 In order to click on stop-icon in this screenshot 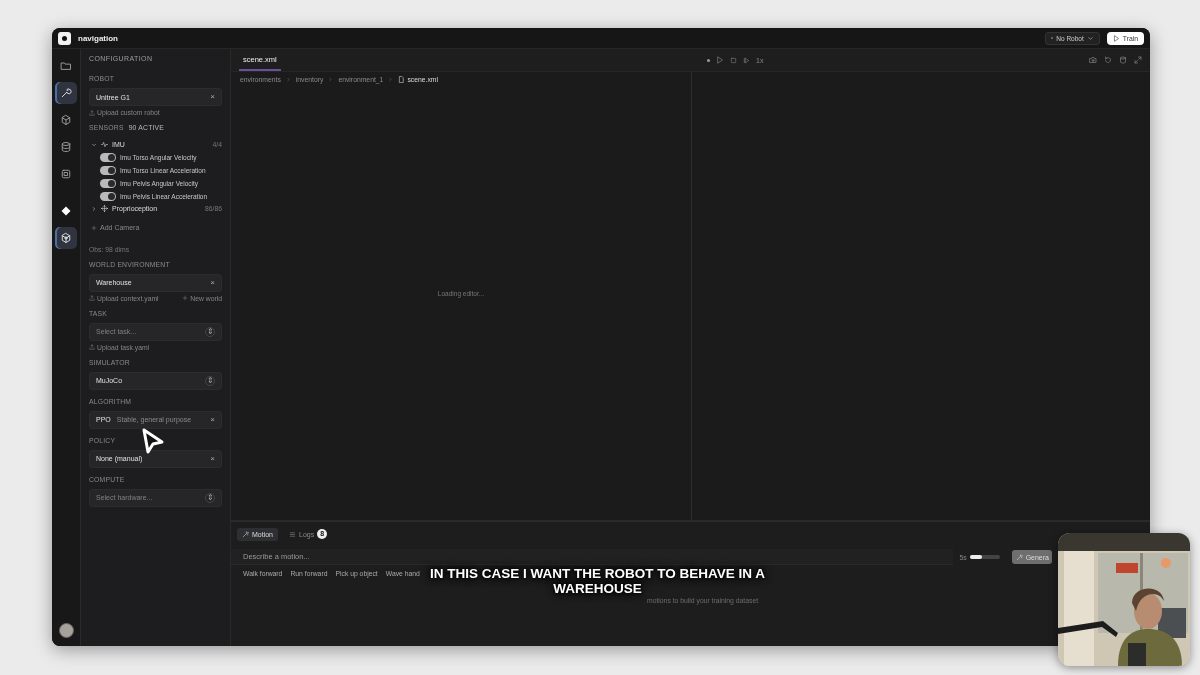, I will do `click(733, 60)`.